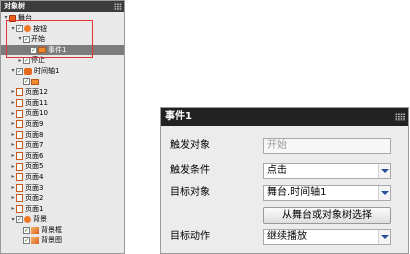  I want to click on trigger-condition-row: 触发条件 点击, so click(284, 171).